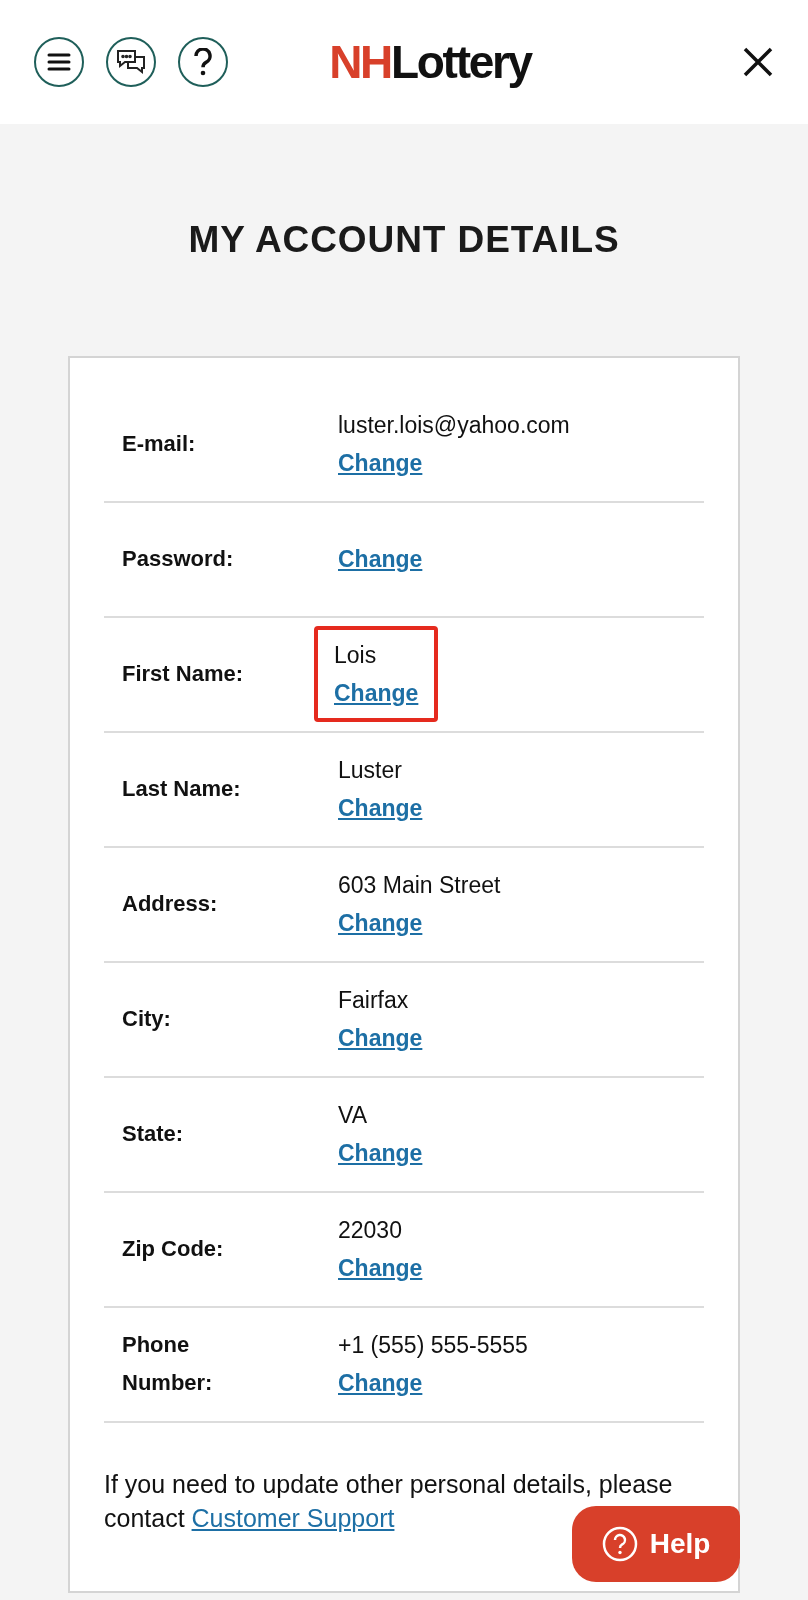 The height and width of the screenshot is (1600, 808). What do you see at coordinates (159, 444) in the screenshot?
I see `field-label: E-mail:` at bounding box center [159, 444].